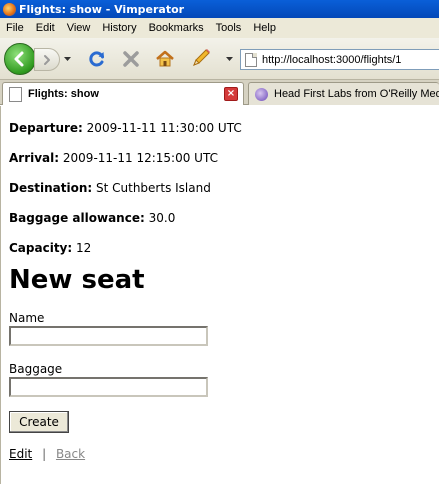 This screenshot has height=484, width=439. I want to click on pencil-icon, so click(201, 57).